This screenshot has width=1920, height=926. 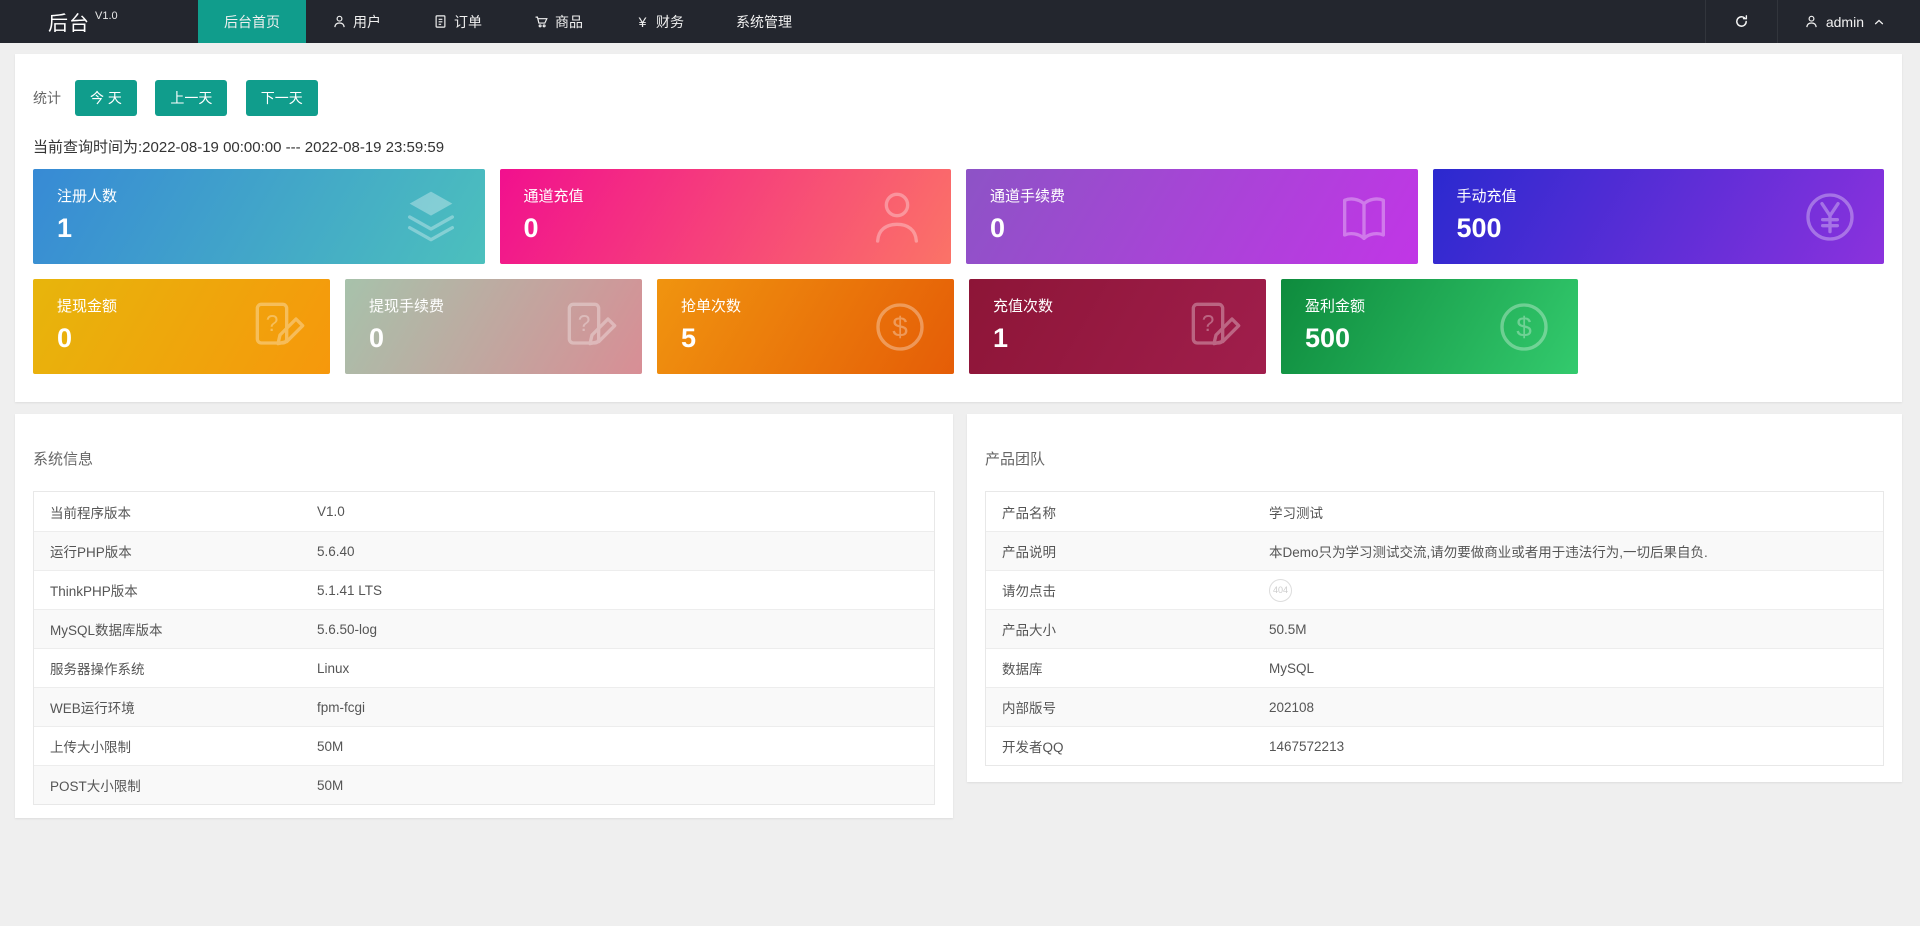 I want to click on product-team-title: 产品团队, so click(x=1015, y=459).